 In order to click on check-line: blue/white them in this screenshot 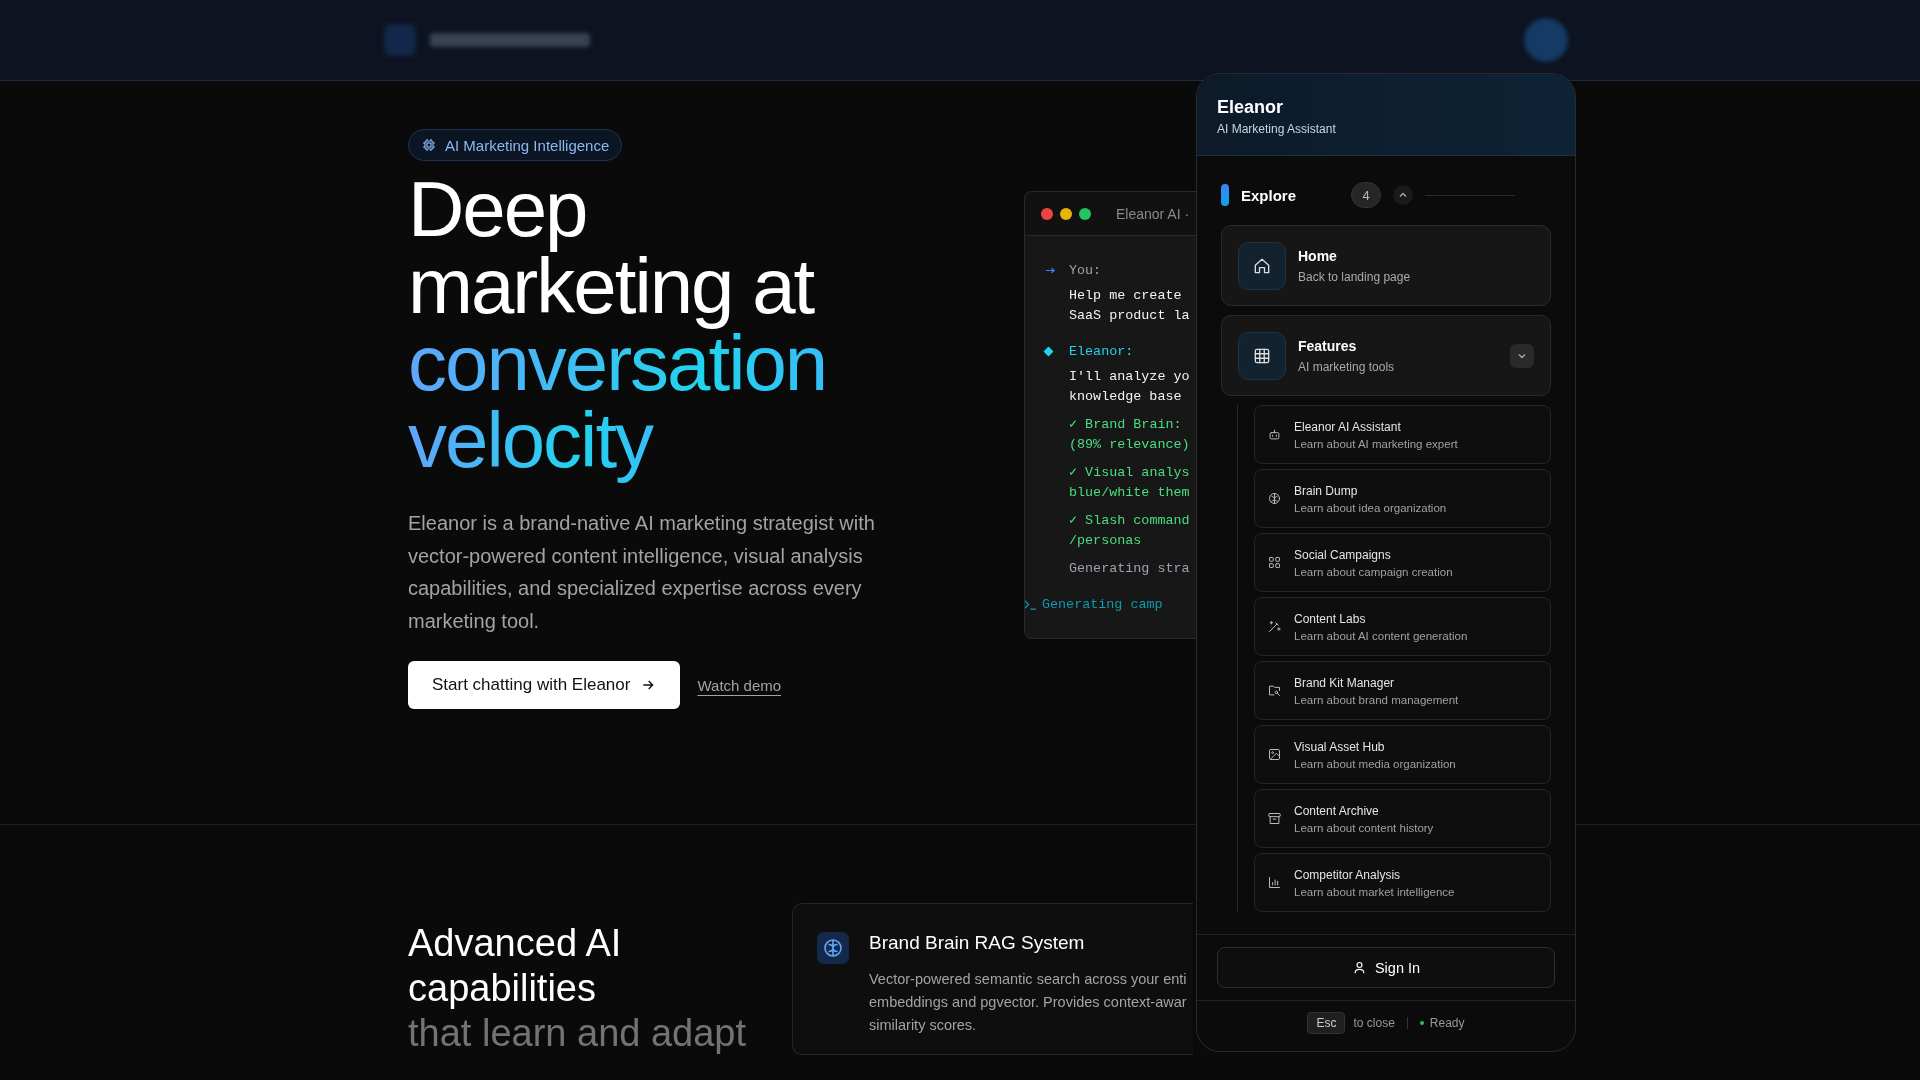, I will do `click(1129, 492)`.